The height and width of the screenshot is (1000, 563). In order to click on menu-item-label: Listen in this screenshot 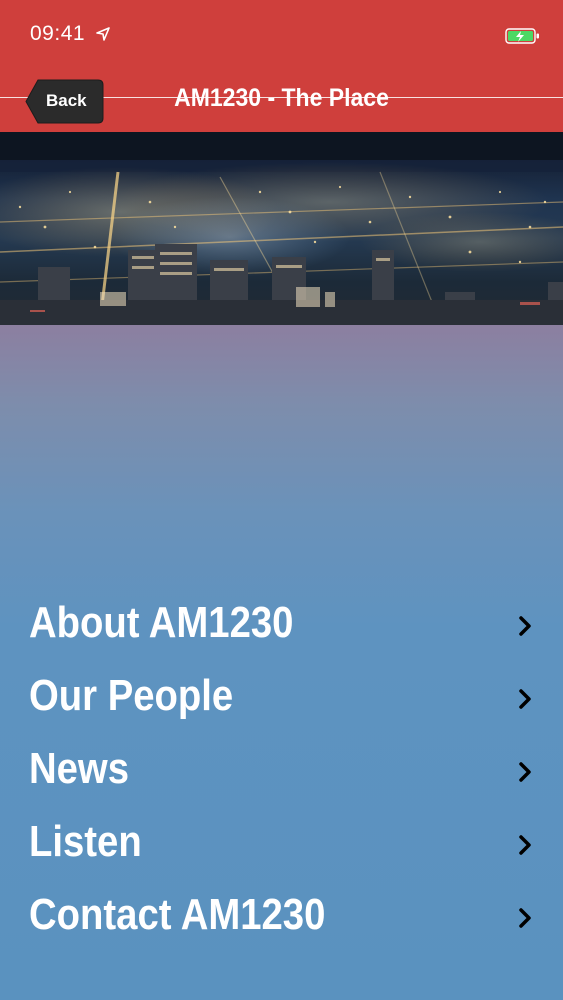, I will do `click(85, 841)`.